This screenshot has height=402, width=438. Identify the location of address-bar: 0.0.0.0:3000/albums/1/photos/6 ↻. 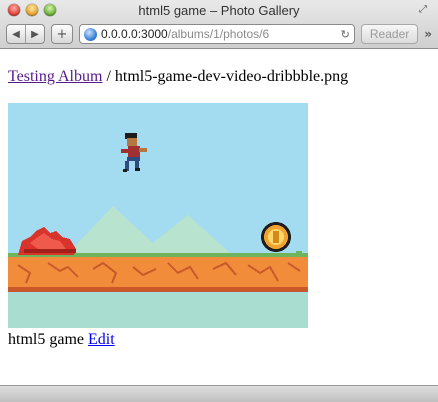
(217, 34).